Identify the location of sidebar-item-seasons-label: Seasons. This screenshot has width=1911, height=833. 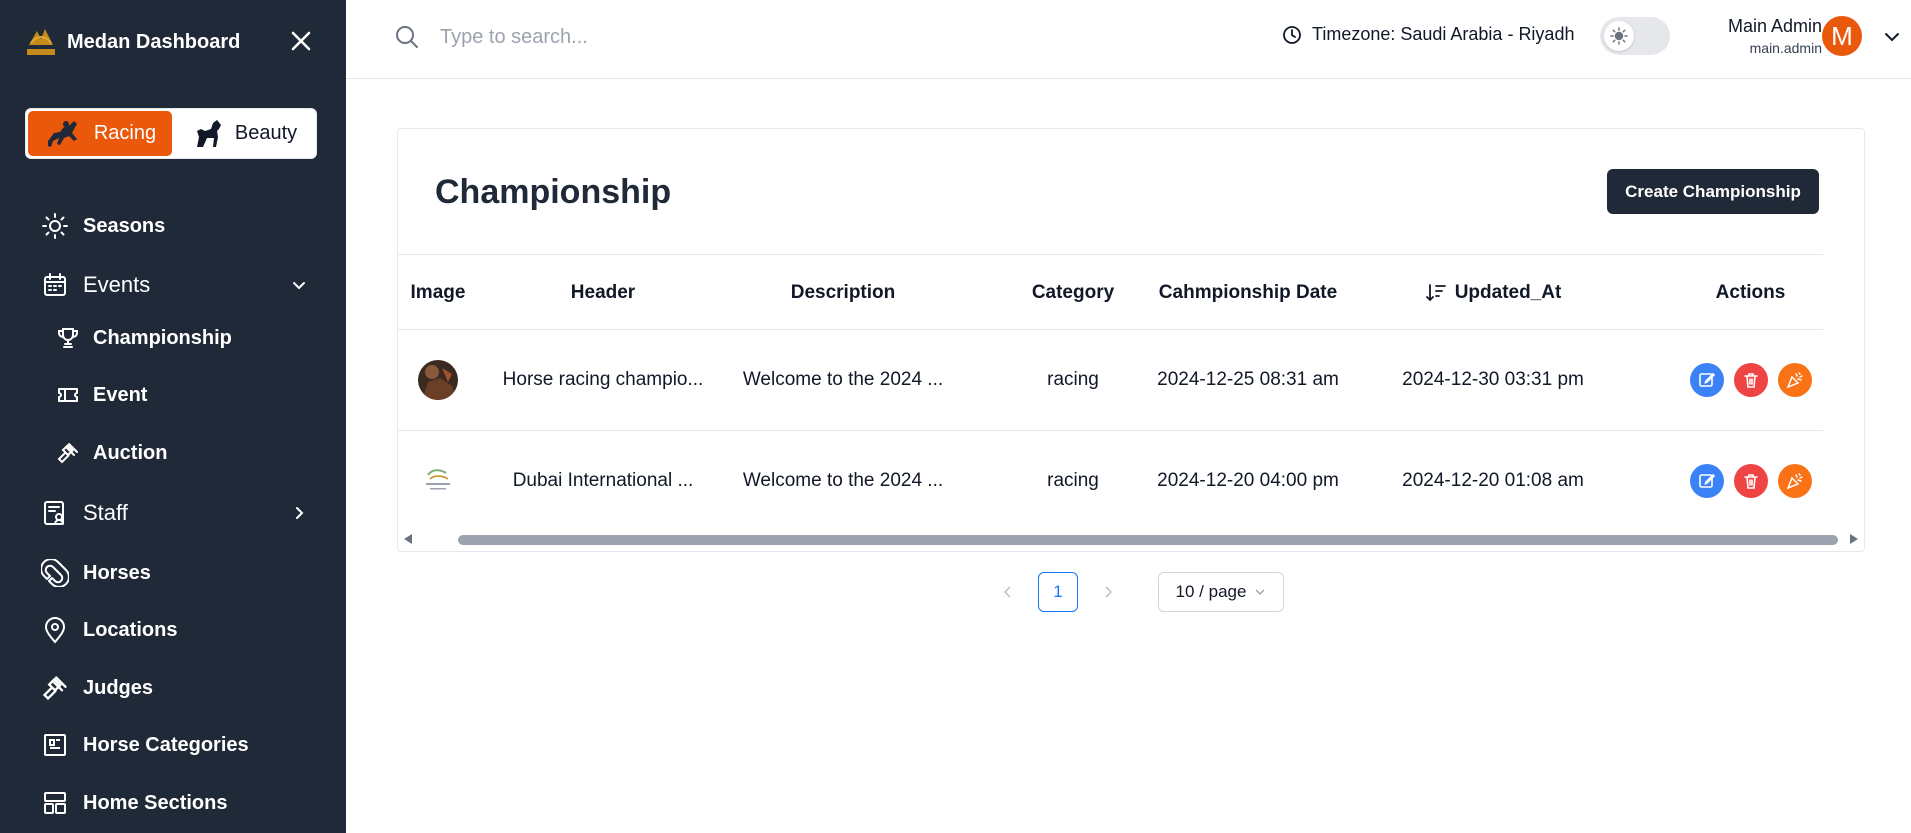
(124, 225).